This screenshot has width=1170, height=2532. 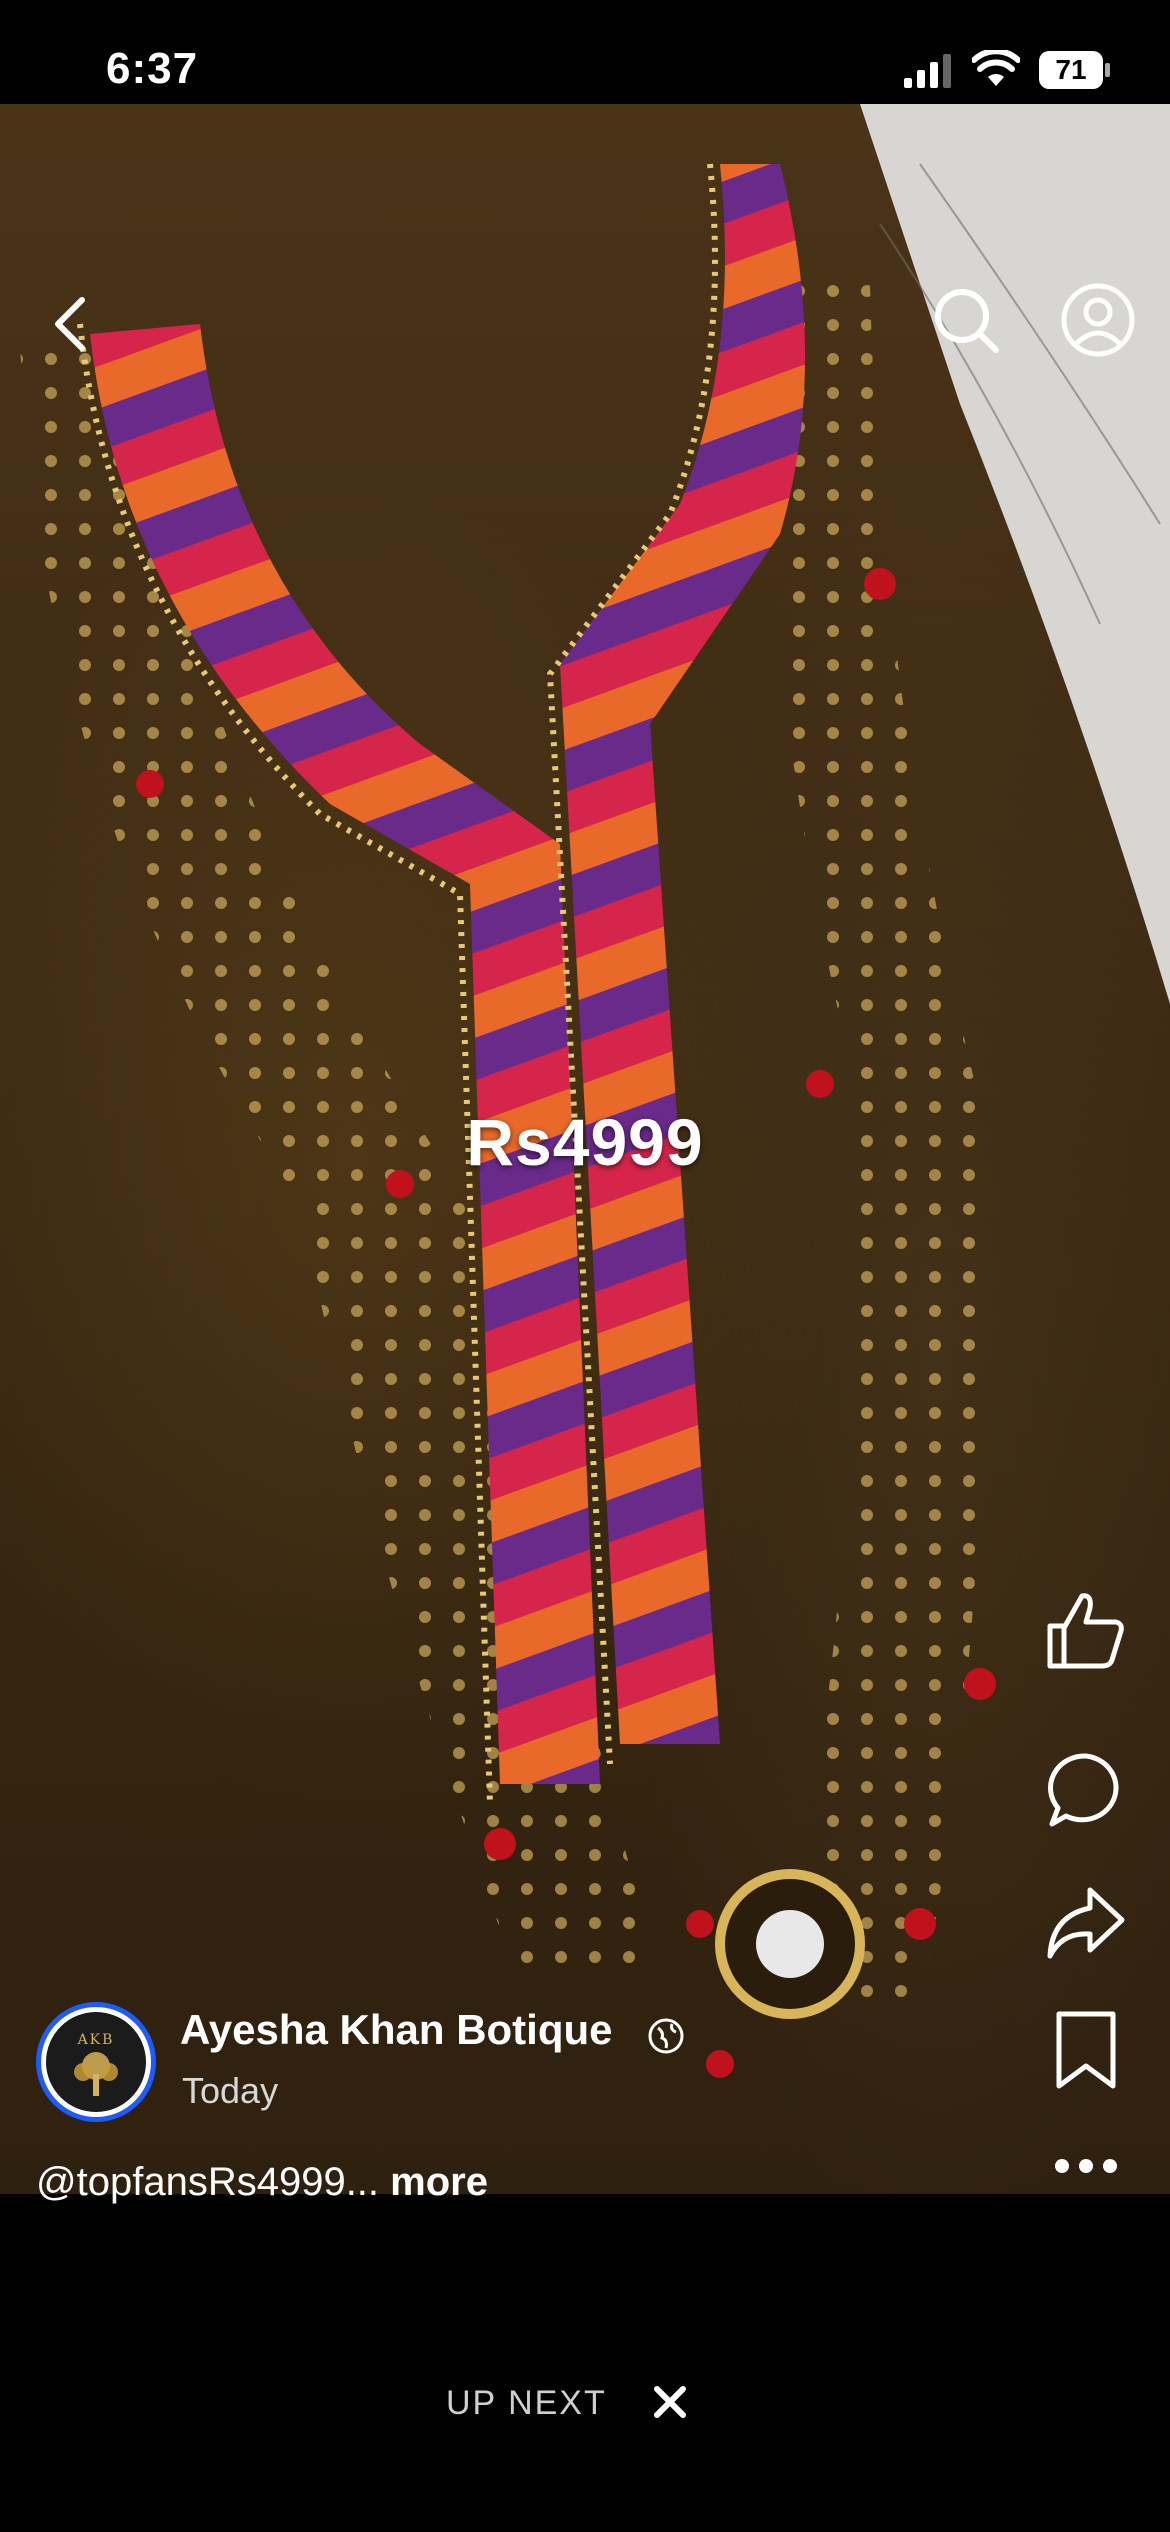 I want to click on close-up-next-button, so click(x=670, y=2402).